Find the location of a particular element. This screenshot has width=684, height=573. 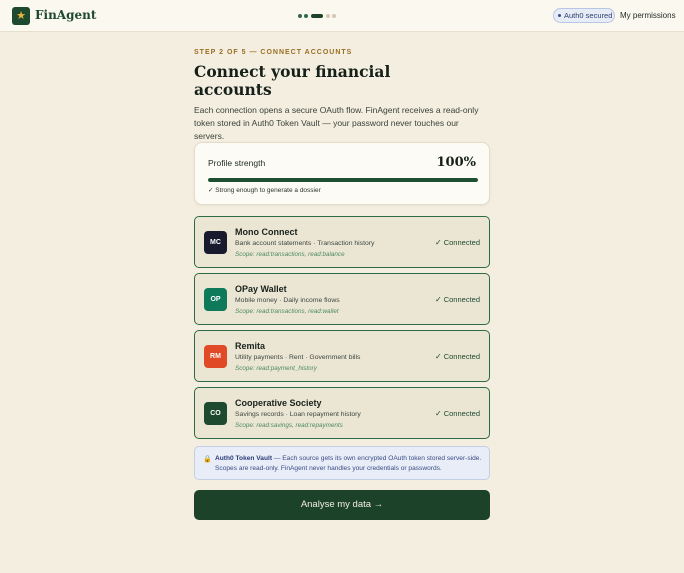

account-description: Mobile money · Daily income flows is located at coordinates (287, 300).